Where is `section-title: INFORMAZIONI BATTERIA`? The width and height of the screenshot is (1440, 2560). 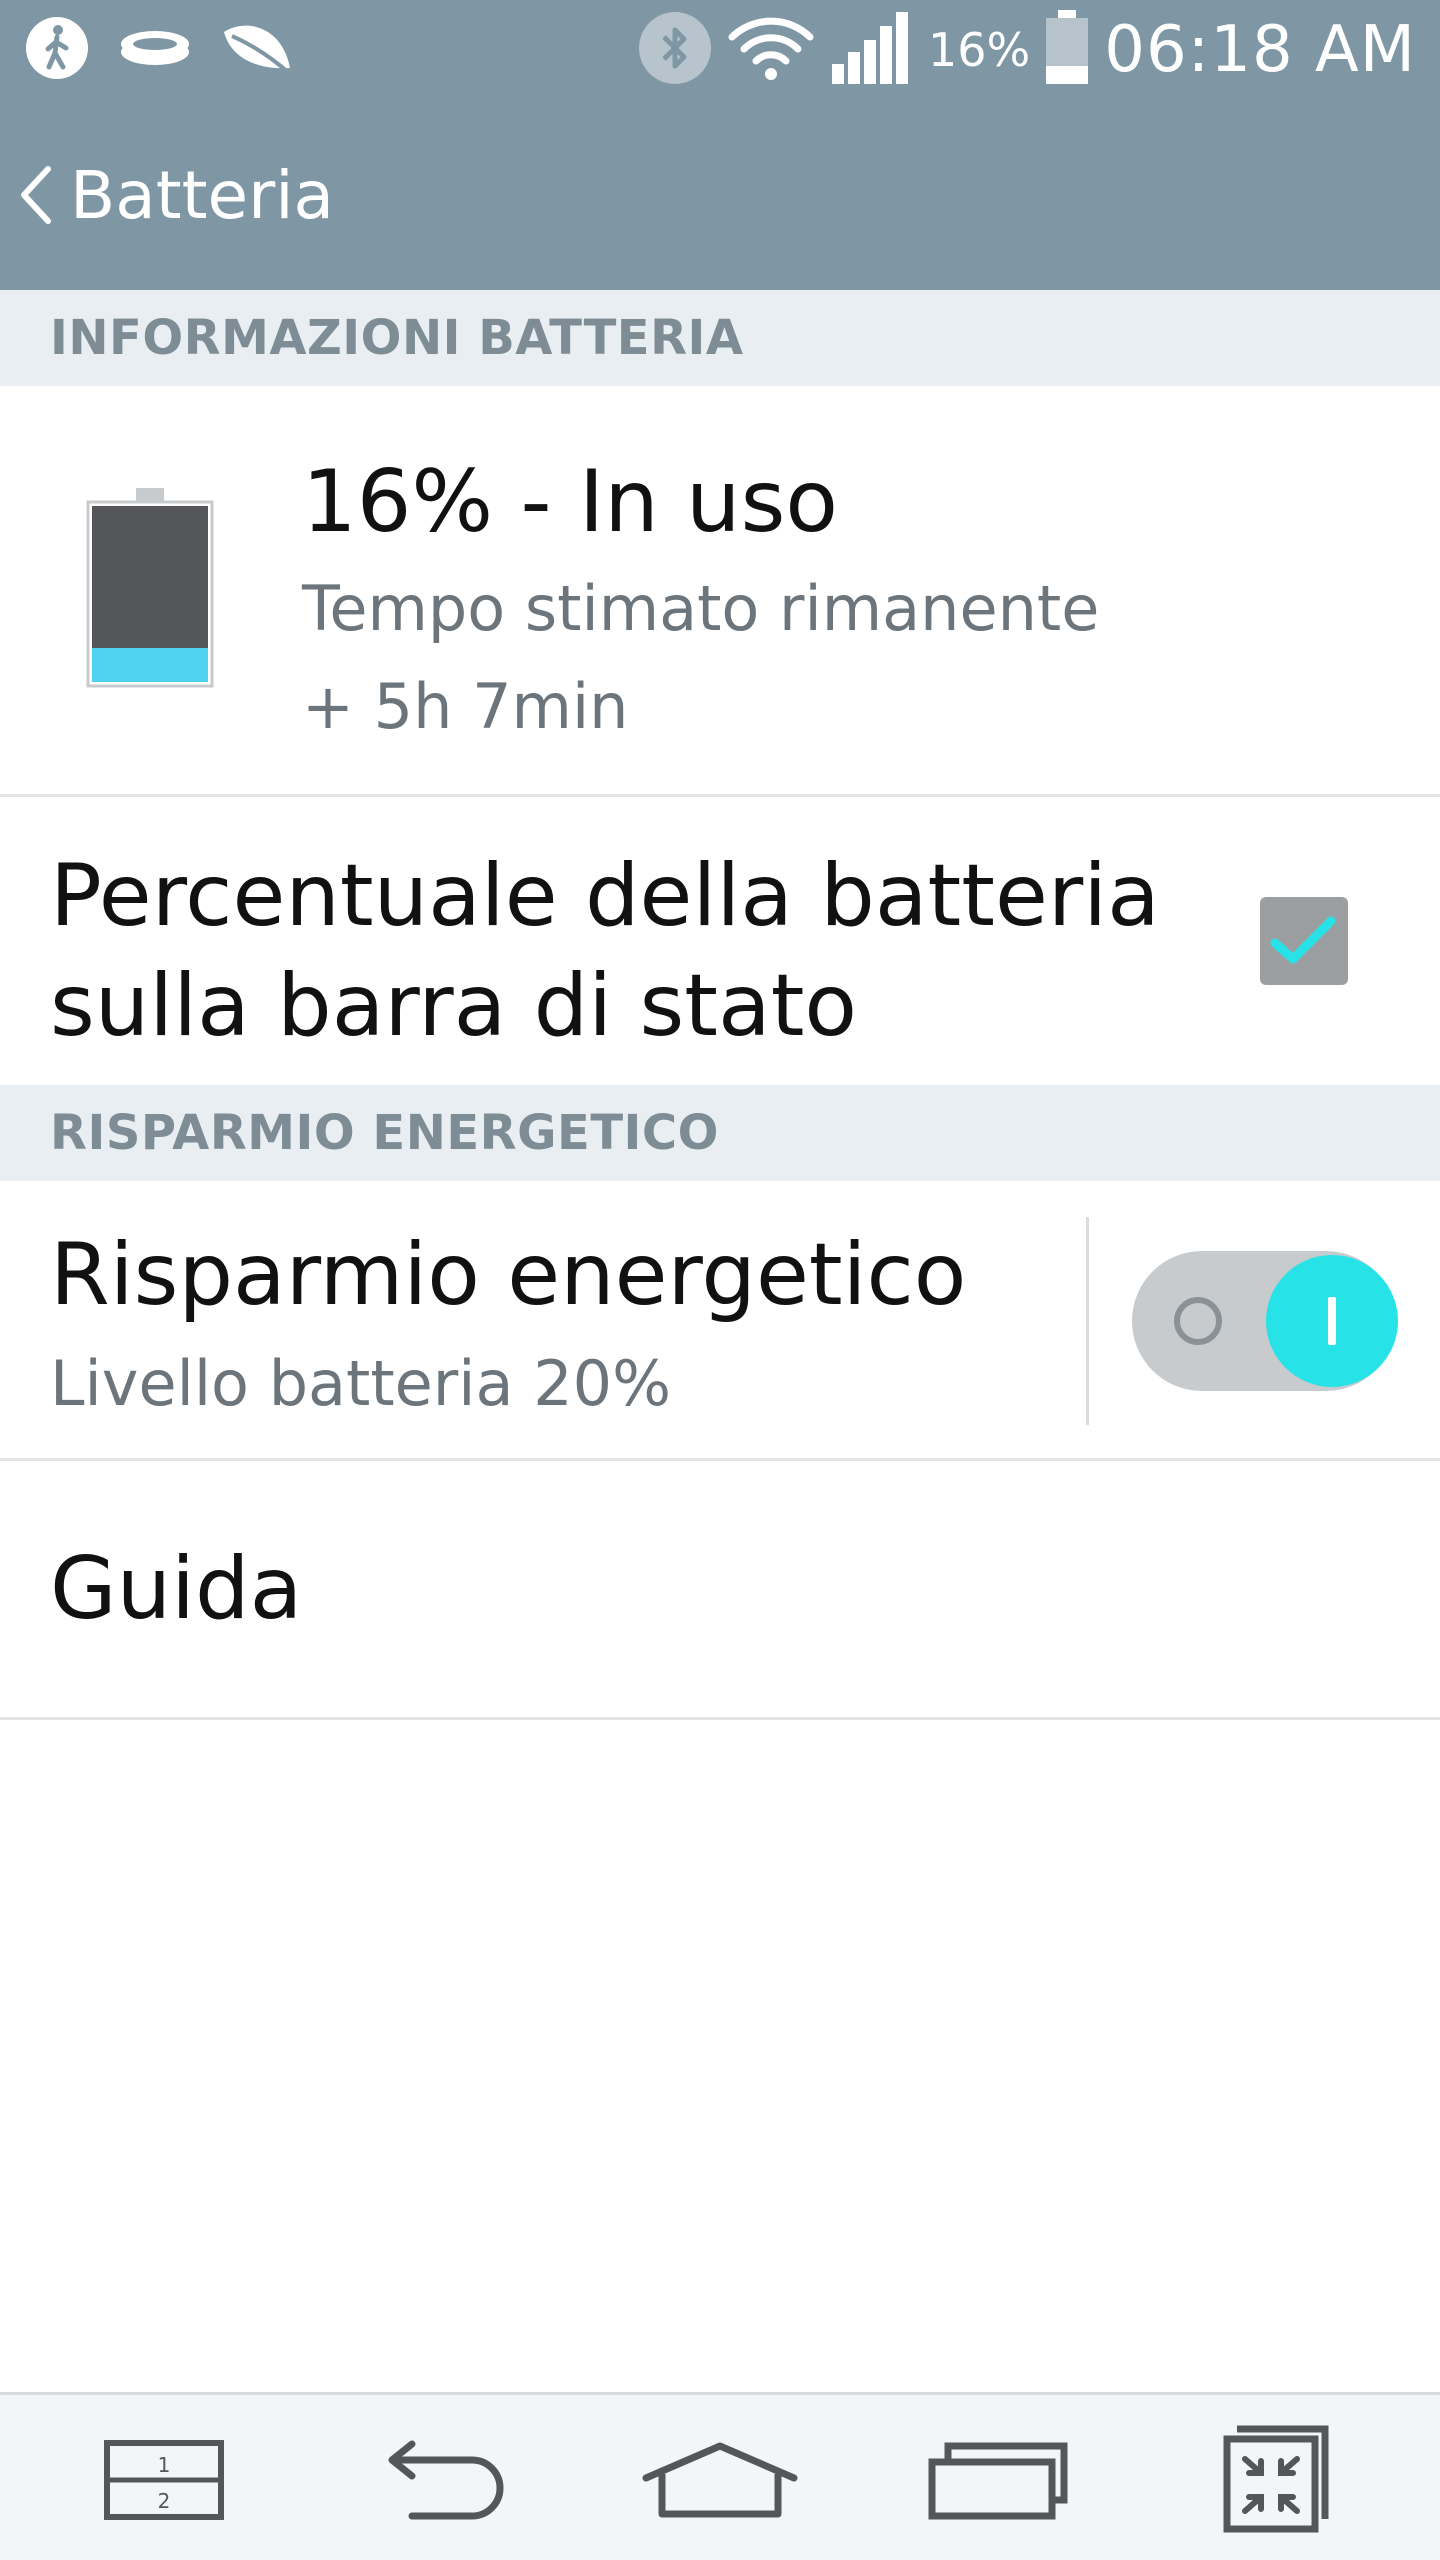 section-title: INFORMAZIONI BATTERIA is located at coordinates (397, 338).